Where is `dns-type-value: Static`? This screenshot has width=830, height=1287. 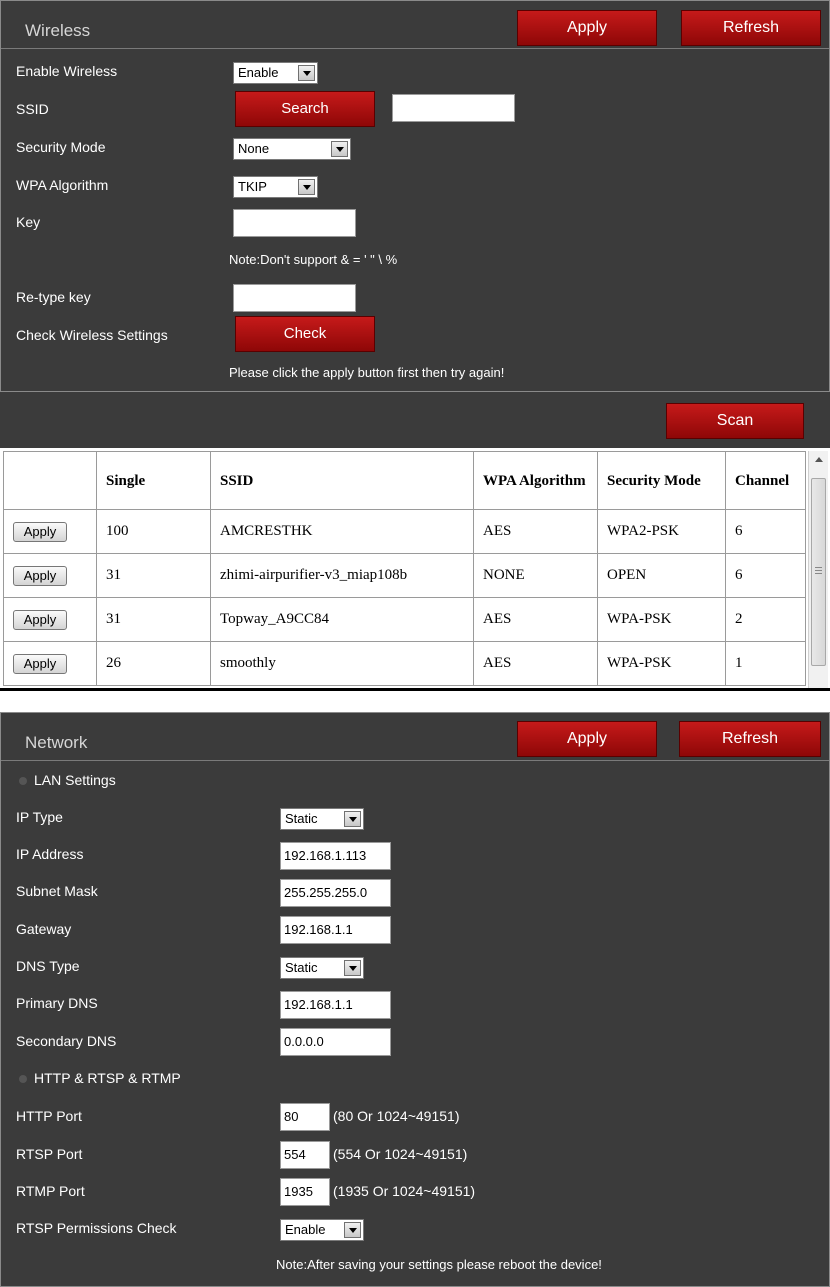 dns-type-value: Static is located at coordinates (301, 967).